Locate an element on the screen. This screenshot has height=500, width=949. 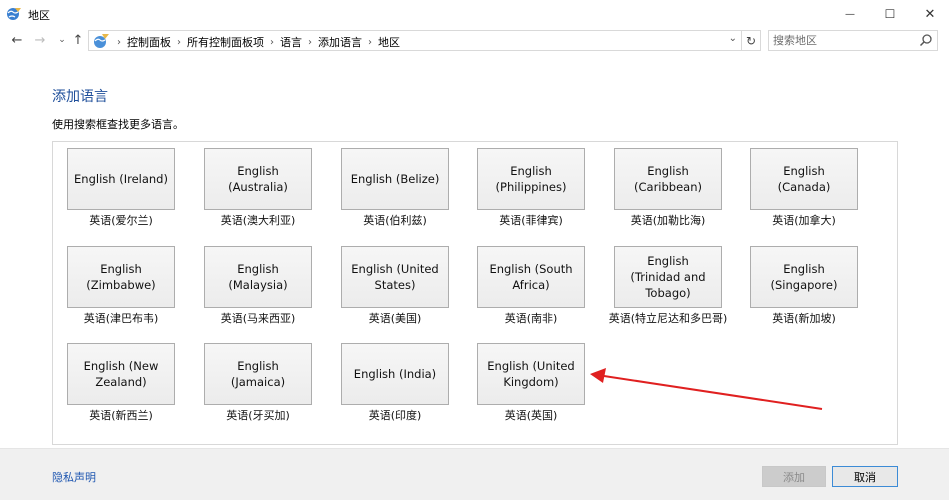
language-caption: 英语(加勒比海) is located at coordinates (668, 220).